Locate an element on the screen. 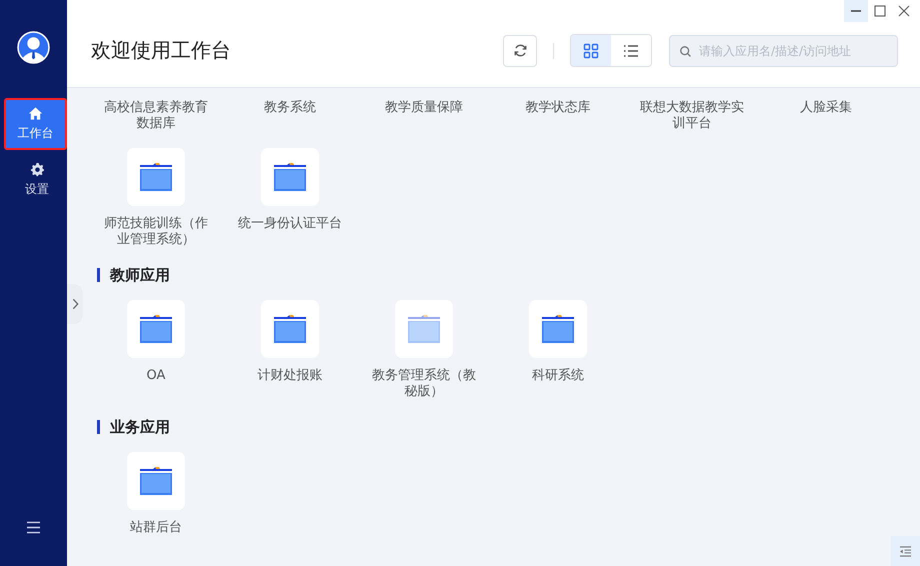  grid-view-button is located at coordinates (591, 50).